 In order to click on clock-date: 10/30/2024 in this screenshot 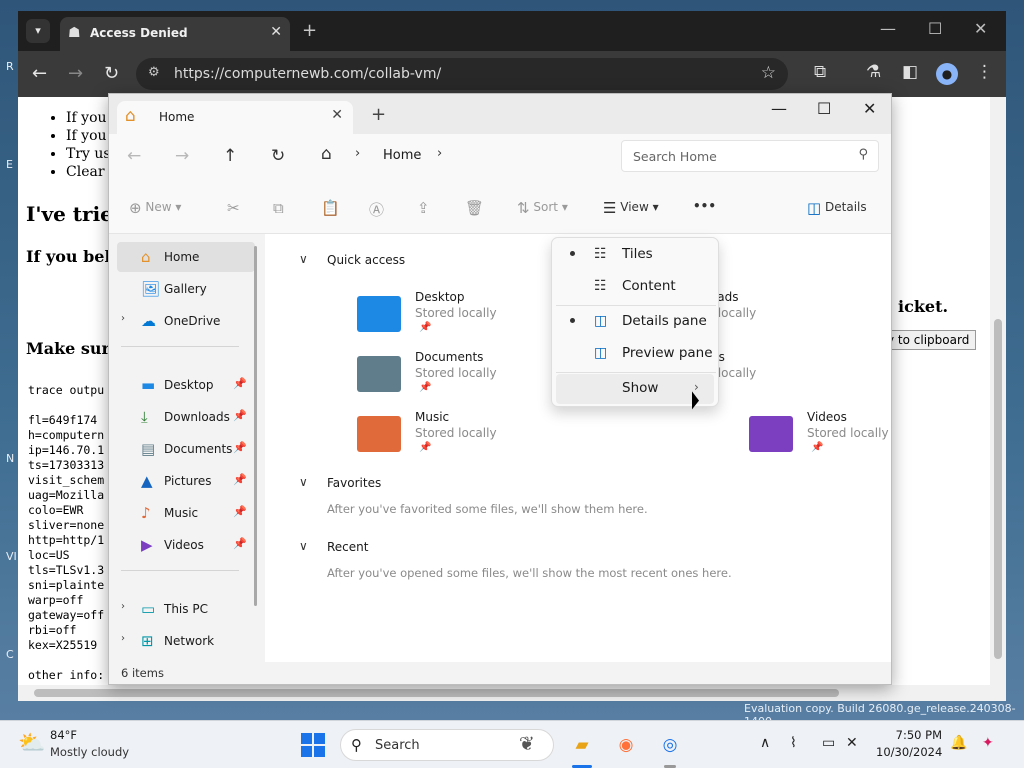, I will do `click(909, 752)`.